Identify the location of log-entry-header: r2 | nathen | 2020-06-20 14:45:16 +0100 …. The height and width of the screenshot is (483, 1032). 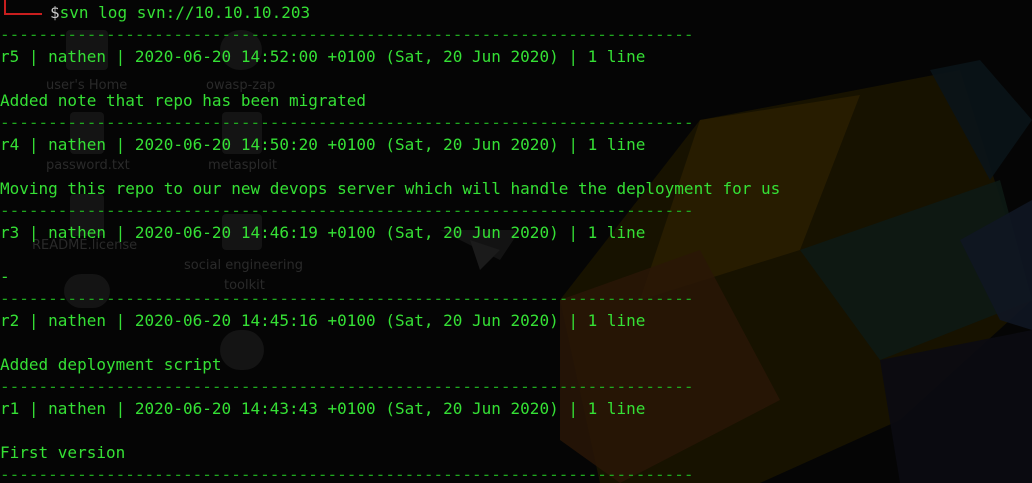
(323, 320).